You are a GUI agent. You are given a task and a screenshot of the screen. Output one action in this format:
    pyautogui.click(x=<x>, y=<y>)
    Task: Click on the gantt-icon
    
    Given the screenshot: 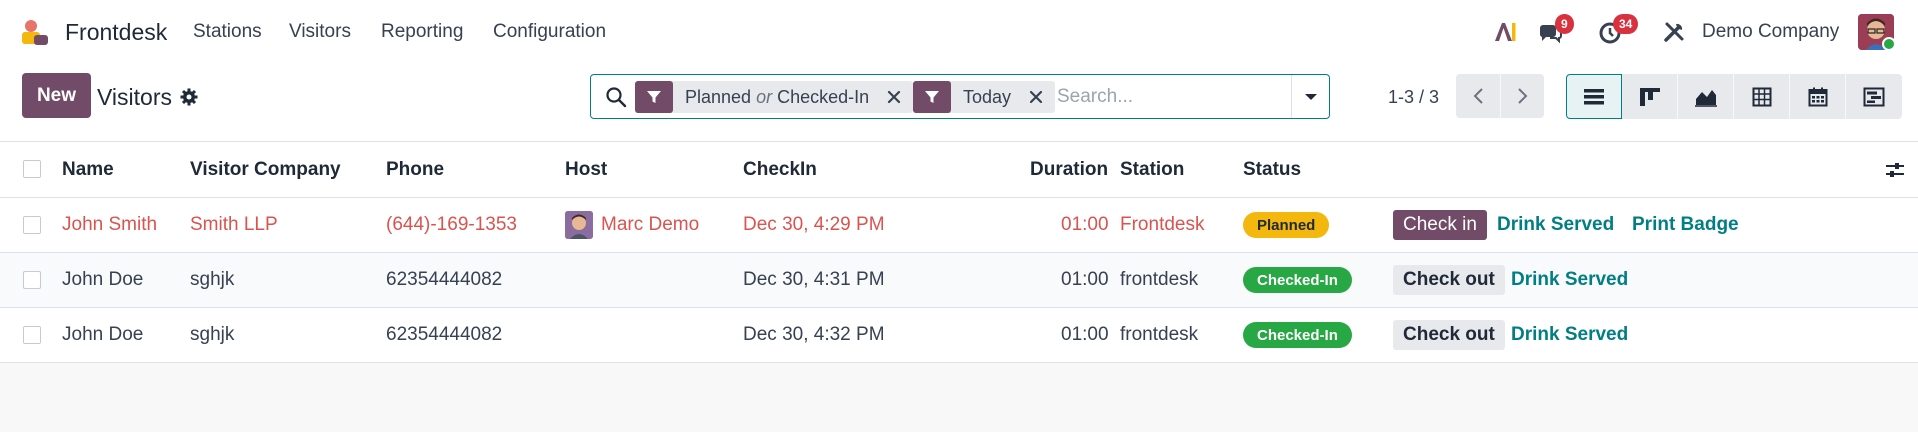 What is the action you would take?
    pyautogui.click(x=1874, y=96)
    